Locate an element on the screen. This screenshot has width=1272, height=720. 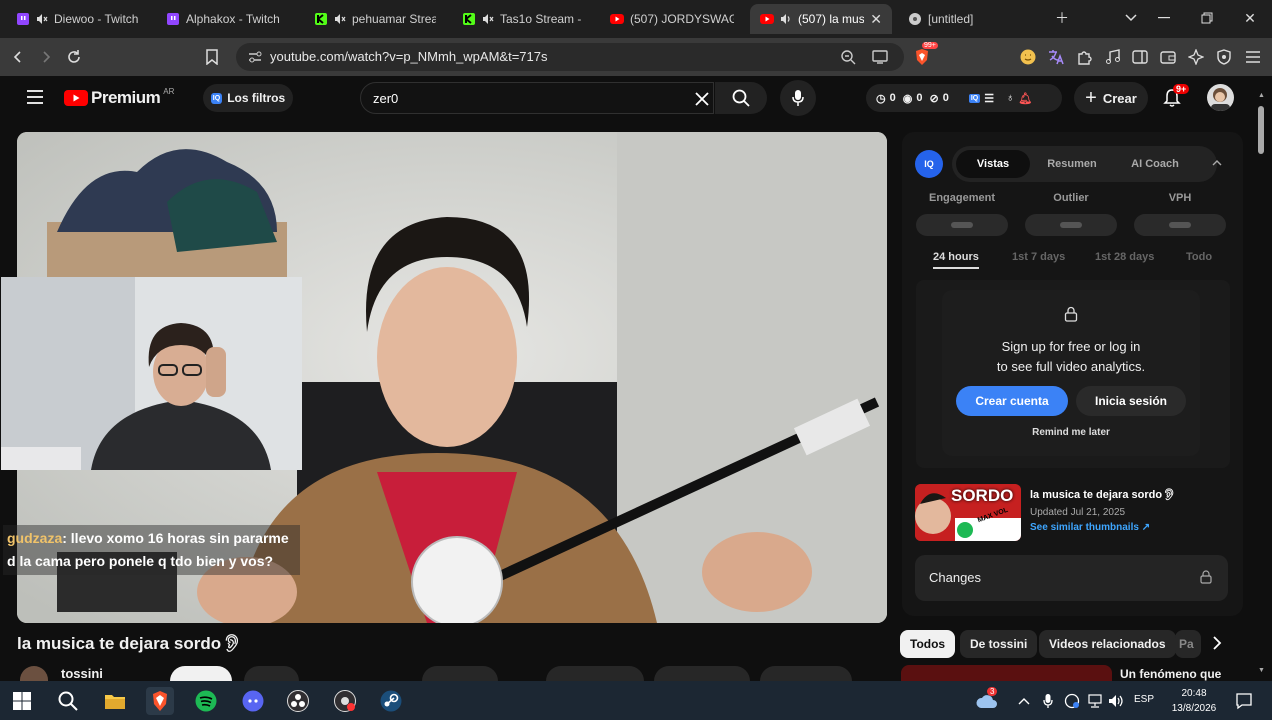
notification-center-icon is located at coordinates (1244, 701).